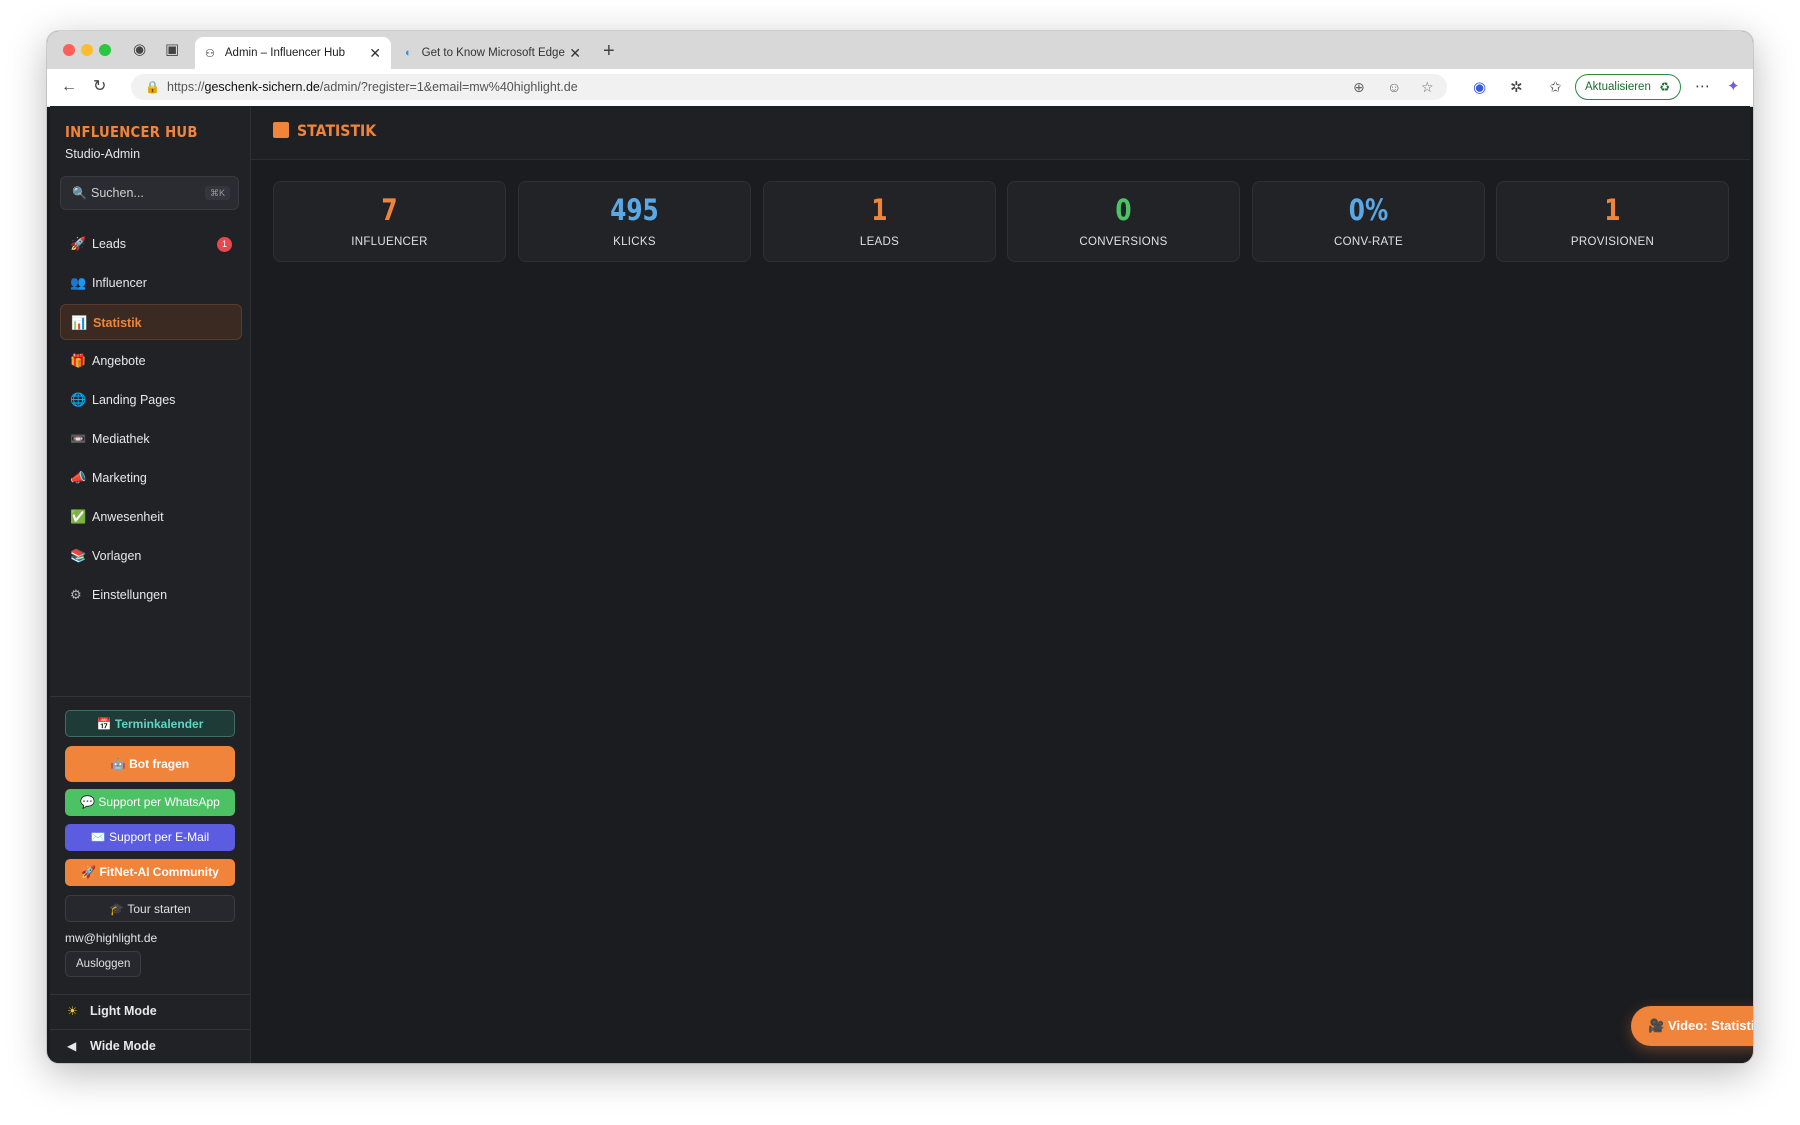 The height and width of the screenshot is (1125, 1800). I want to click on sidebar-item-marketing: 📣 Marketing, so click(151, 478).